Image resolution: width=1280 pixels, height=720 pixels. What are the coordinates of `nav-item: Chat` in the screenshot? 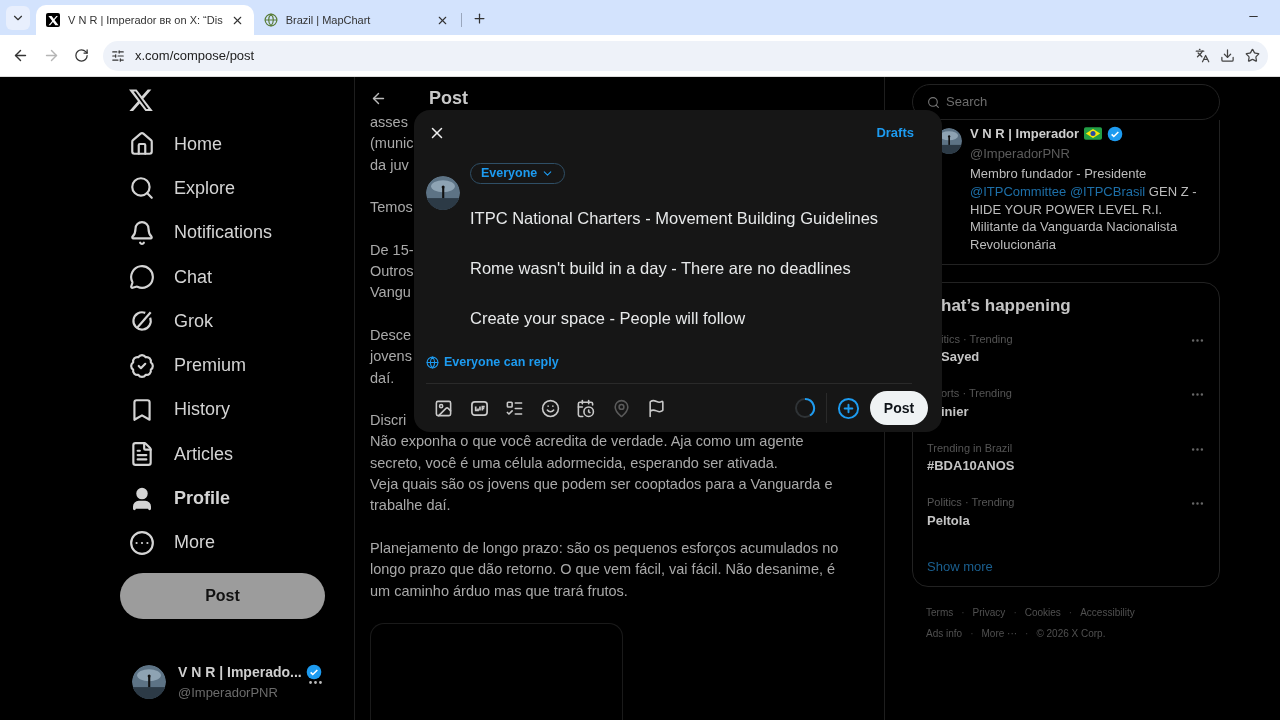 It's located at (222, 277).